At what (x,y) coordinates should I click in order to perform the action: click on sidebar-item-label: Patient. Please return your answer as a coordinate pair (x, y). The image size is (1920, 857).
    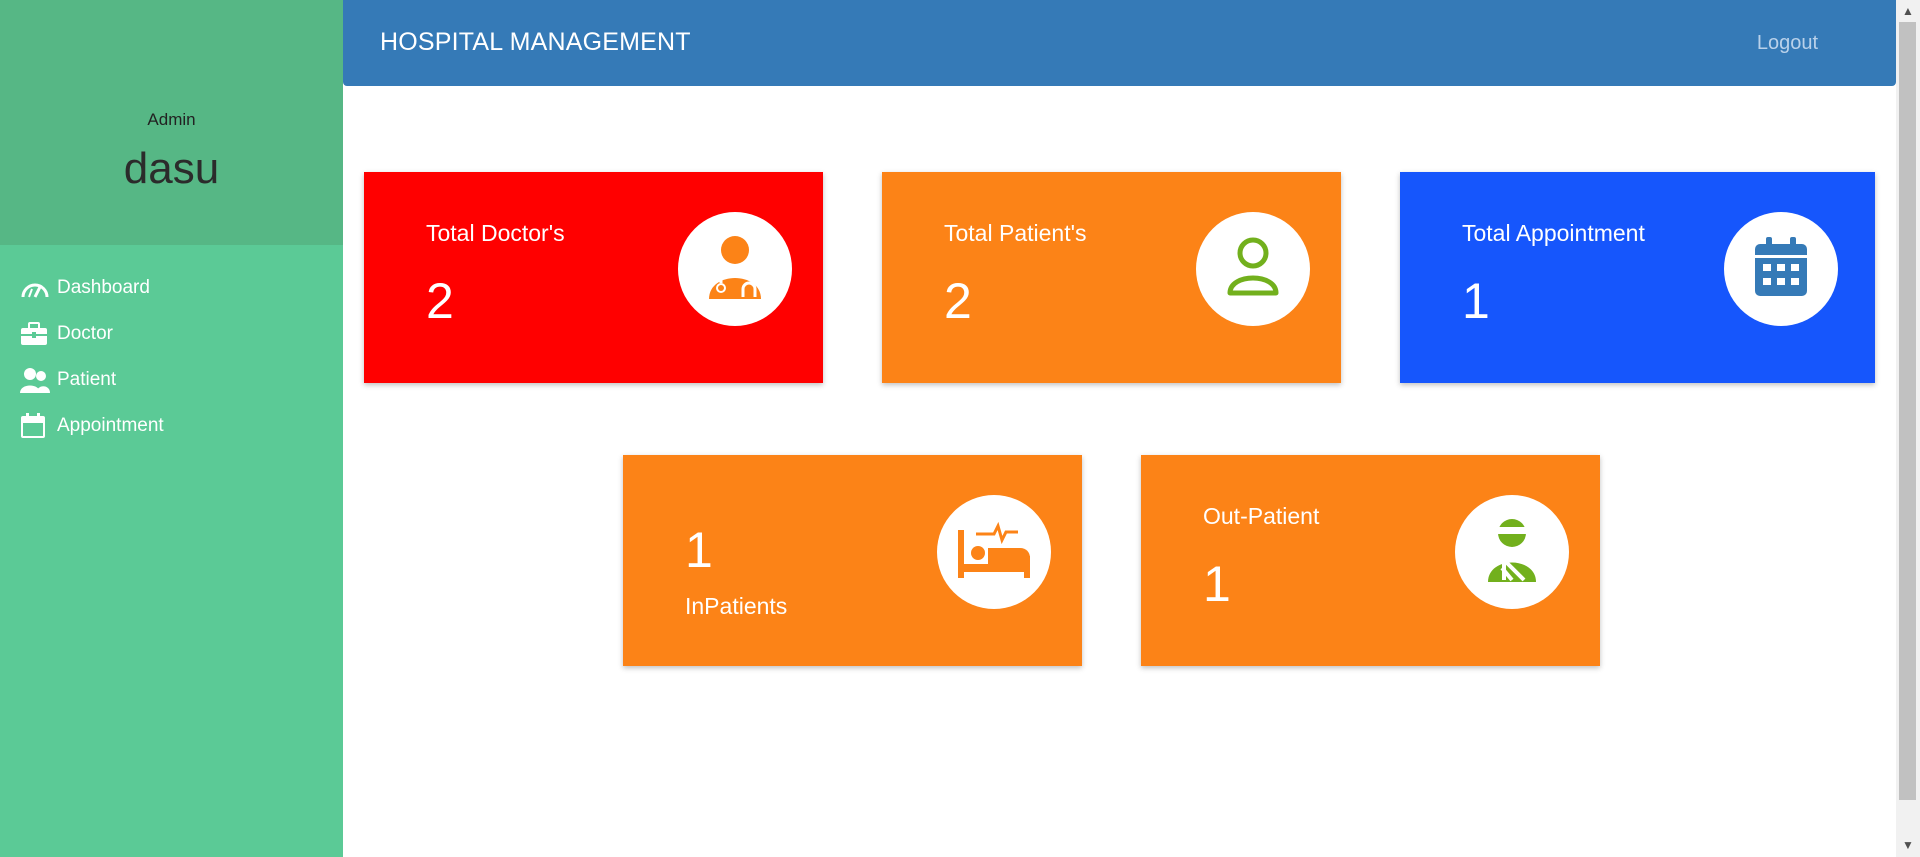
    Looking at the image, I should click on (87, 379).